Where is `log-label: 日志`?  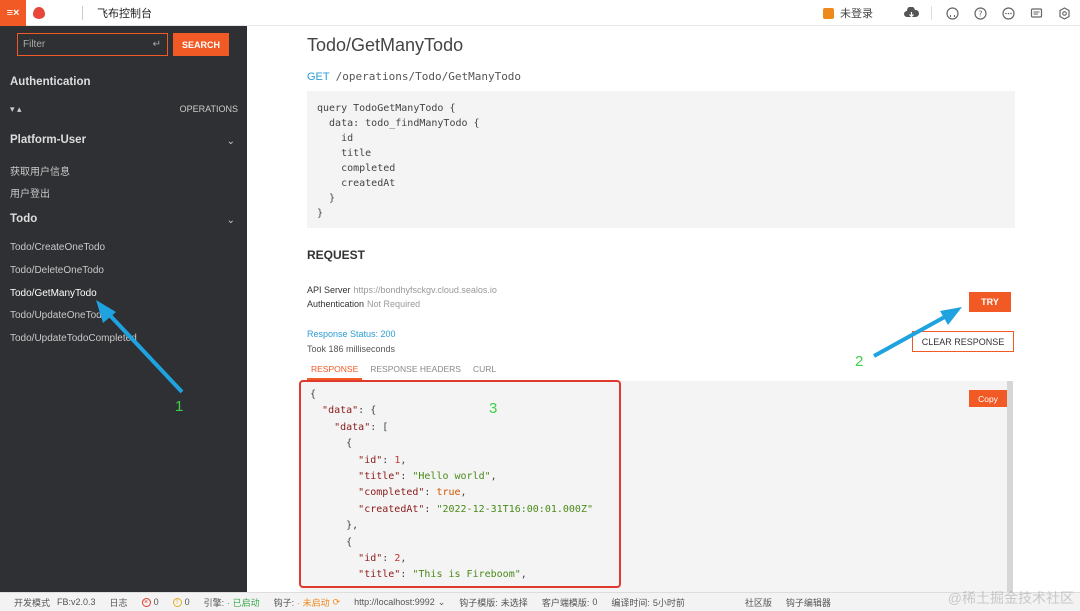 log-label: 日志 is located at coordinates (118, 602).